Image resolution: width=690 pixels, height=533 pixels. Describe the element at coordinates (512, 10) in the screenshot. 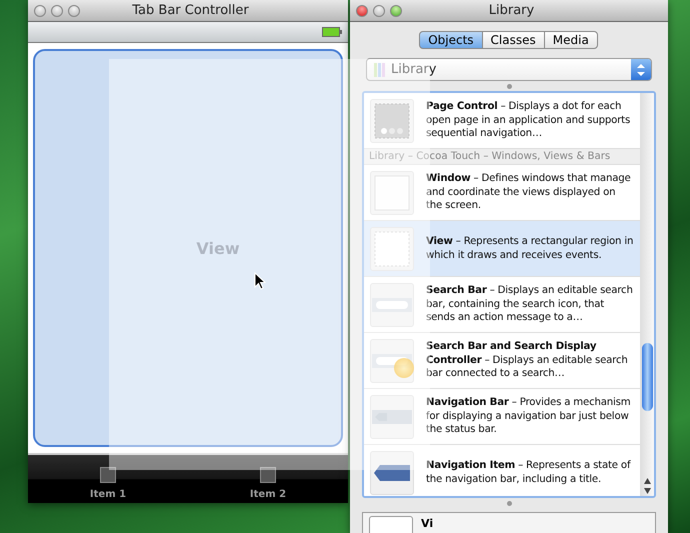

I see `window-title: Library` at that location.